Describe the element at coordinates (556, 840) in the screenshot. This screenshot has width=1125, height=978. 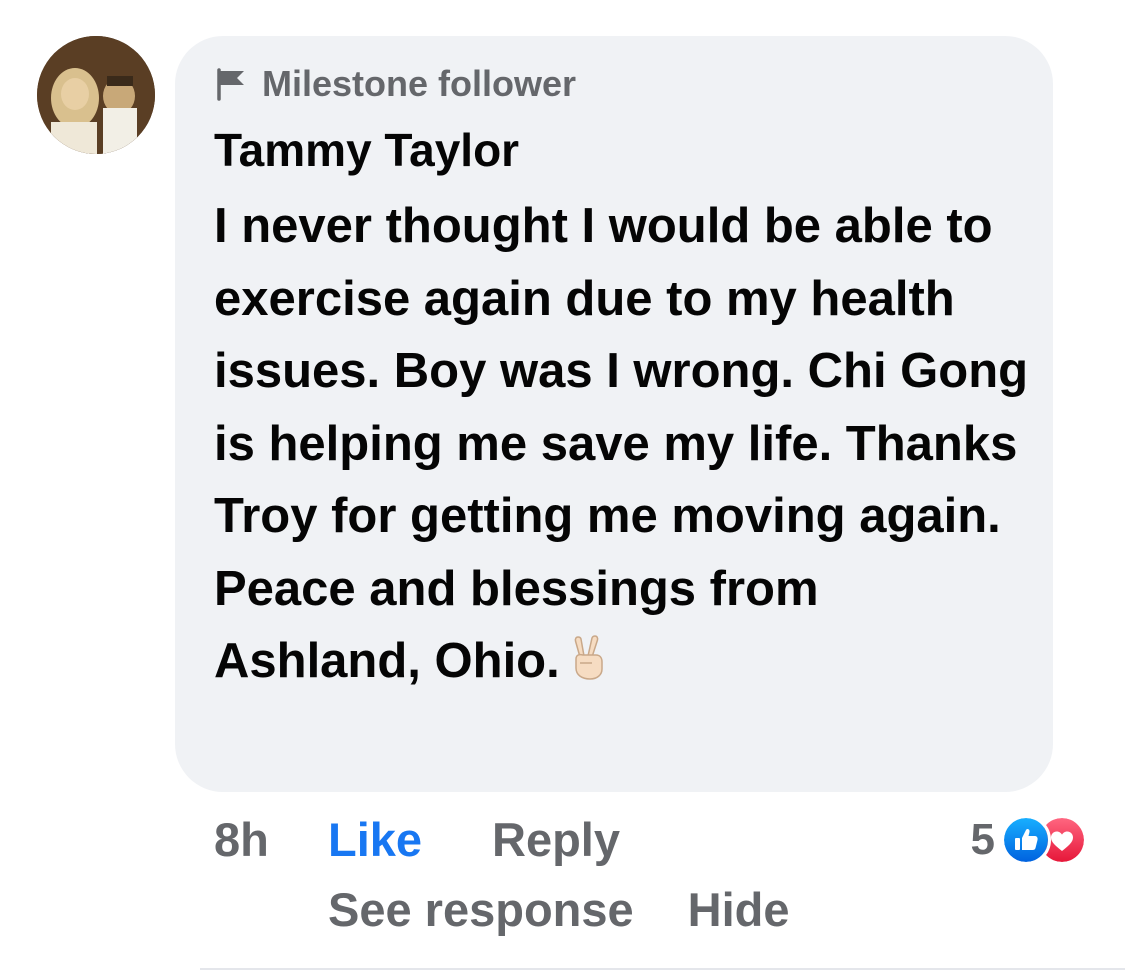
I see `reply-button: Reply` at that location.